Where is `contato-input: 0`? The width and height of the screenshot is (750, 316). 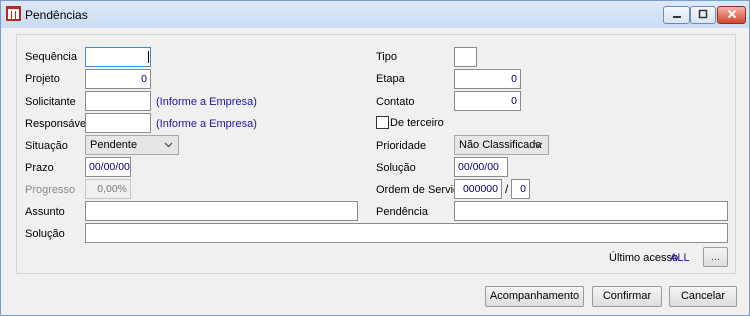 contato-input: 0 is located at coordinates (487, 101).